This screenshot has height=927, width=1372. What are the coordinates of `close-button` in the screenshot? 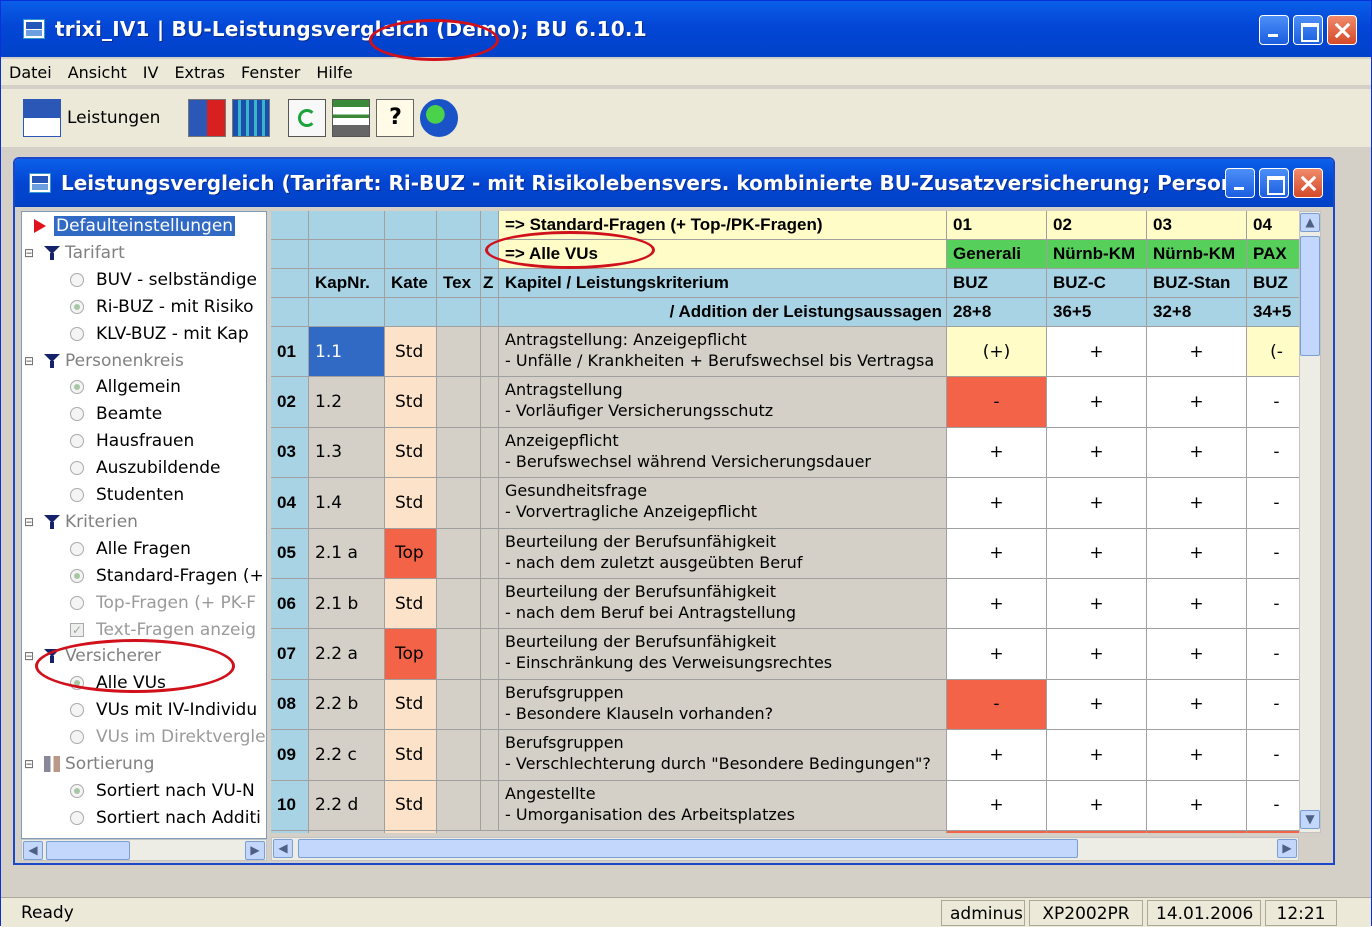 It's located at (1342, 30).